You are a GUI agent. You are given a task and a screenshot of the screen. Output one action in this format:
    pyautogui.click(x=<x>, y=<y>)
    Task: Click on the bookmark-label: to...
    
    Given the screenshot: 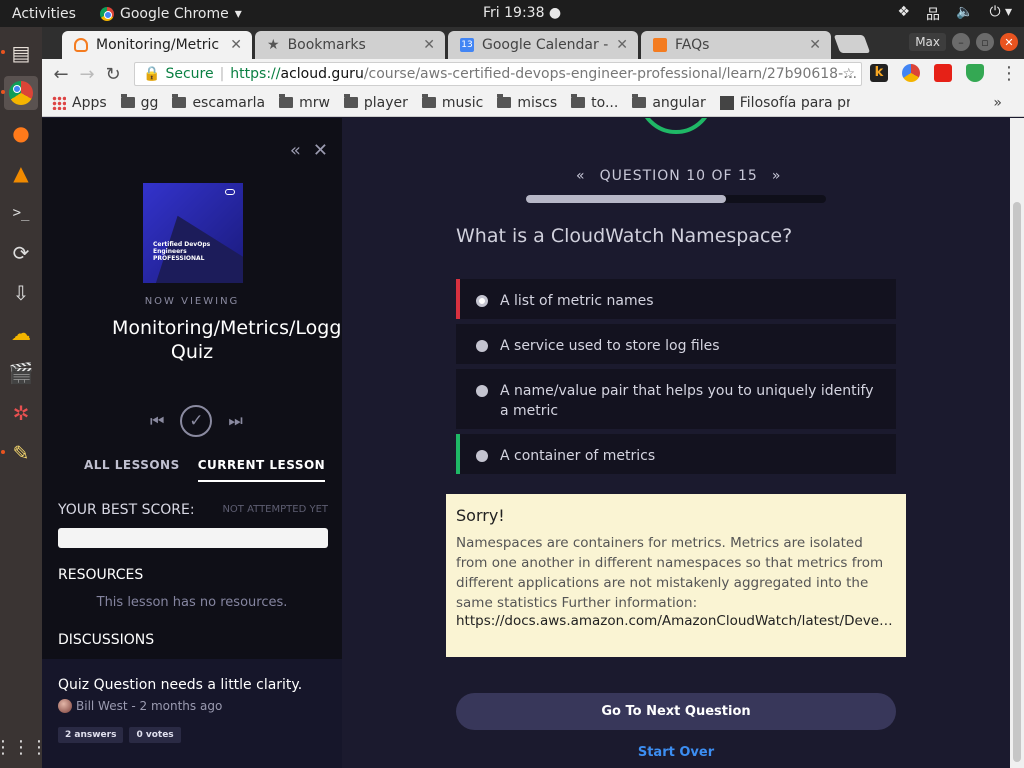 What is the action you would take?
    pyautogui.click(x=605, y=102)
    